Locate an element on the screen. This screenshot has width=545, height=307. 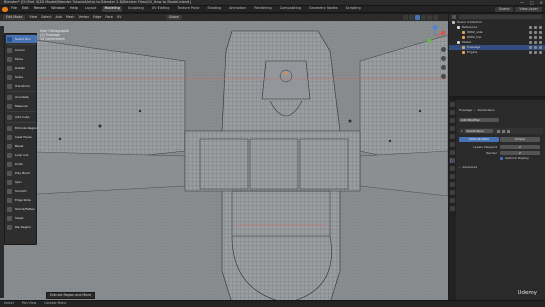
workspace-tab-sculpting: Sculpting is located at coordinates (136, 8).